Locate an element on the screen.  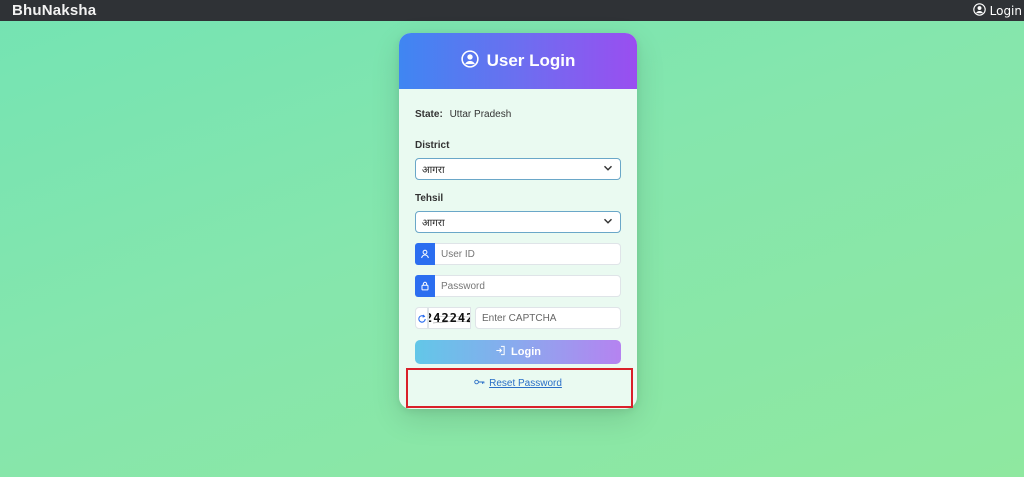
reset-password-link: Reset Password is located at coordinates (518, 383).